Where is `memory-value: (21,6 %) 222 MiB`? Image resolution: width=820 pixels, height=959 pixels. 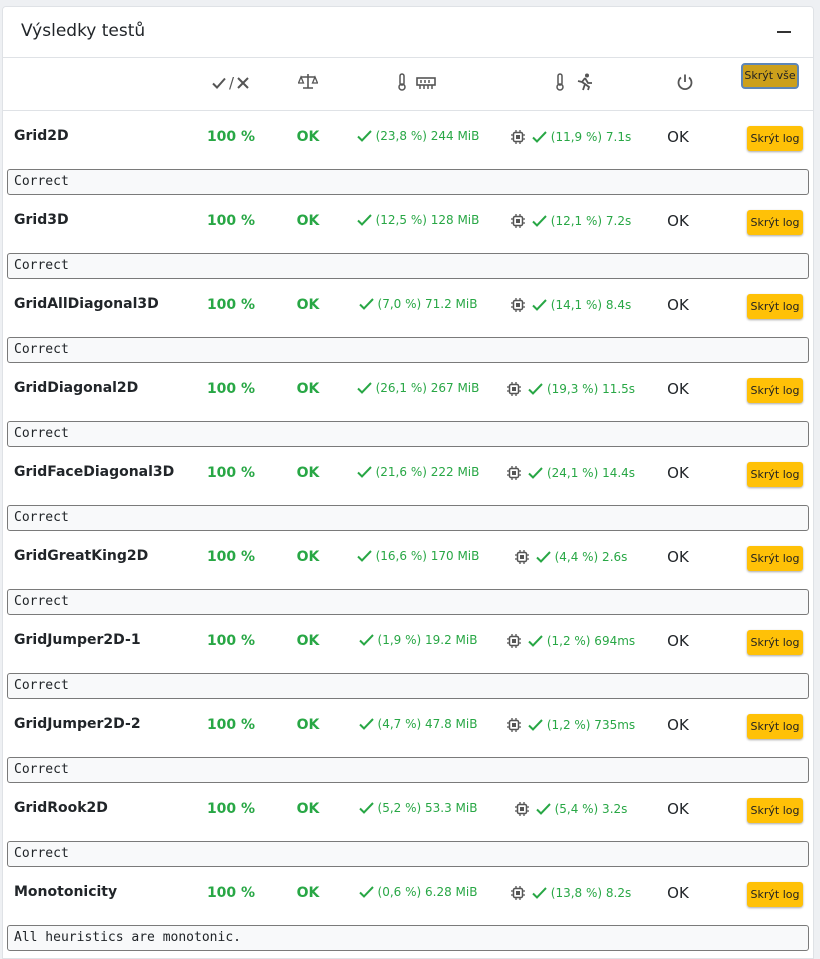 memory-value: (21,6 %) 222 MiB is located at coordinates (427, 472).